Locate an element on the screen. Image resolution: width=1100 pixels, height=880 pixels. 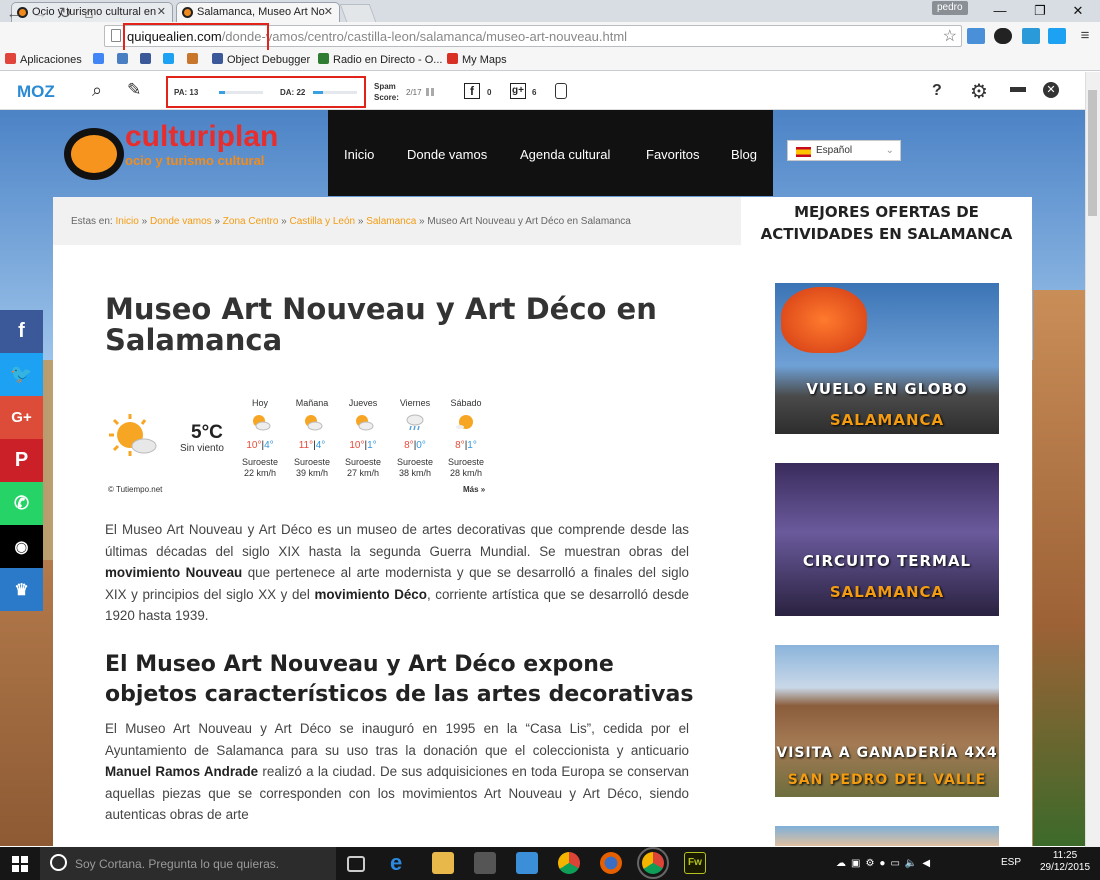
share-whatsapp-button: ✆ is located at coordinates (21, 503).